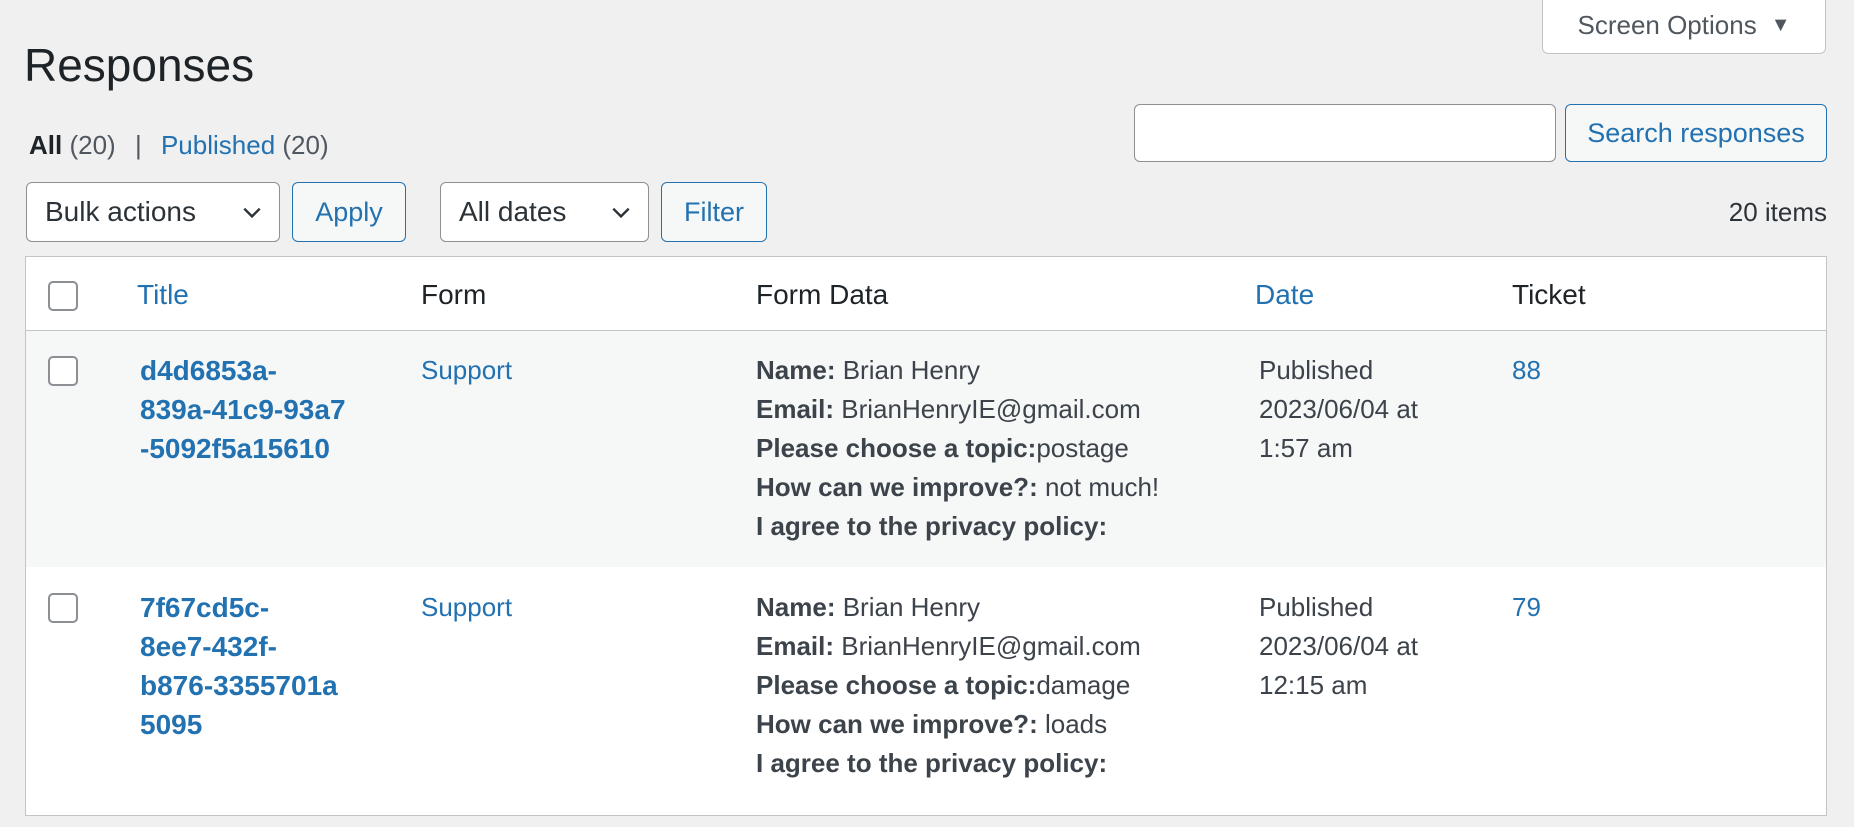 This screenshot has width=1854, height=827. I want to click on form-data-line: How can we improve?: not much!, so click(958, 487).